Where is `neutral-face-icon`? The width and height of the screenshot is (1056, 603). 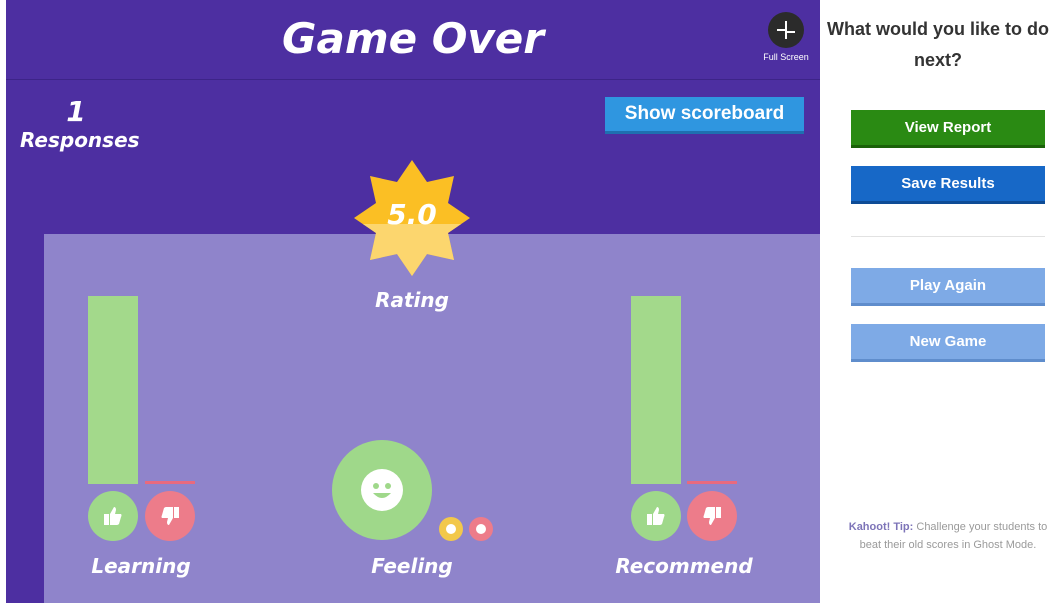 neutral-face-icon is located at coordinates (451, 529).